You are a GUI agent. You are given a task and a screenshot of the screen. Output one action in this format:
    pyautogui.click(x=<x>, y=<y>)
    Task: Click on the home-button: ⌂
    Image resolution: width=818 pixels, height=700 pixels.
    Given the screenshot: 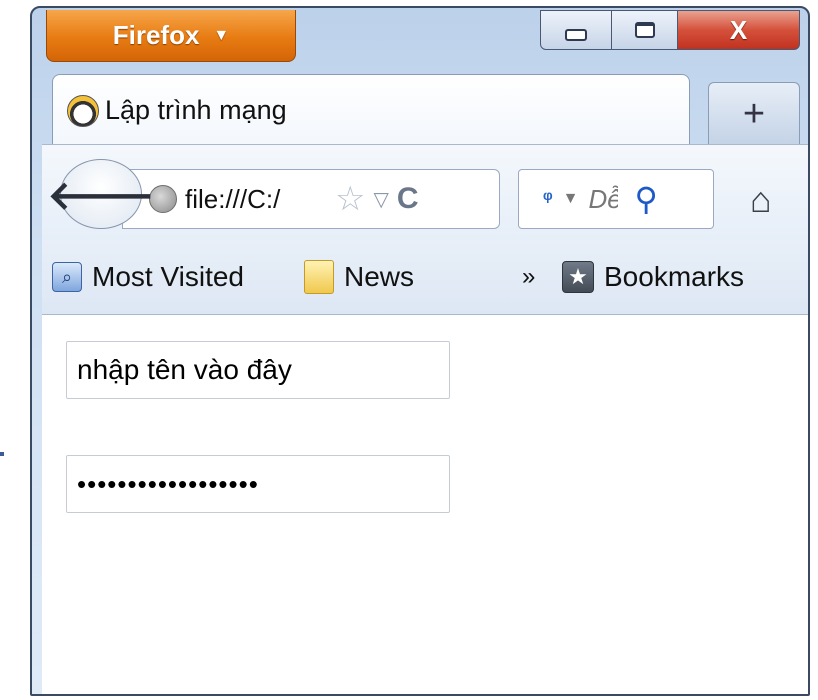 What is the action you would take?
    pyautogui.click(x=761, y=200)
    